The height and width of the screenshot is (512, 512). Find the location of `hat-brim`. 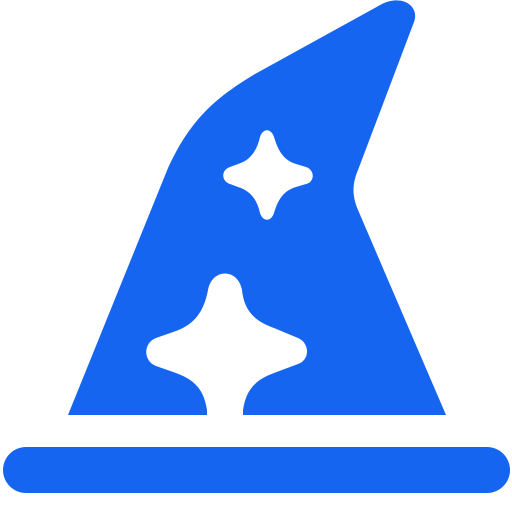

hat-brim is located at coordinates (256, 470).